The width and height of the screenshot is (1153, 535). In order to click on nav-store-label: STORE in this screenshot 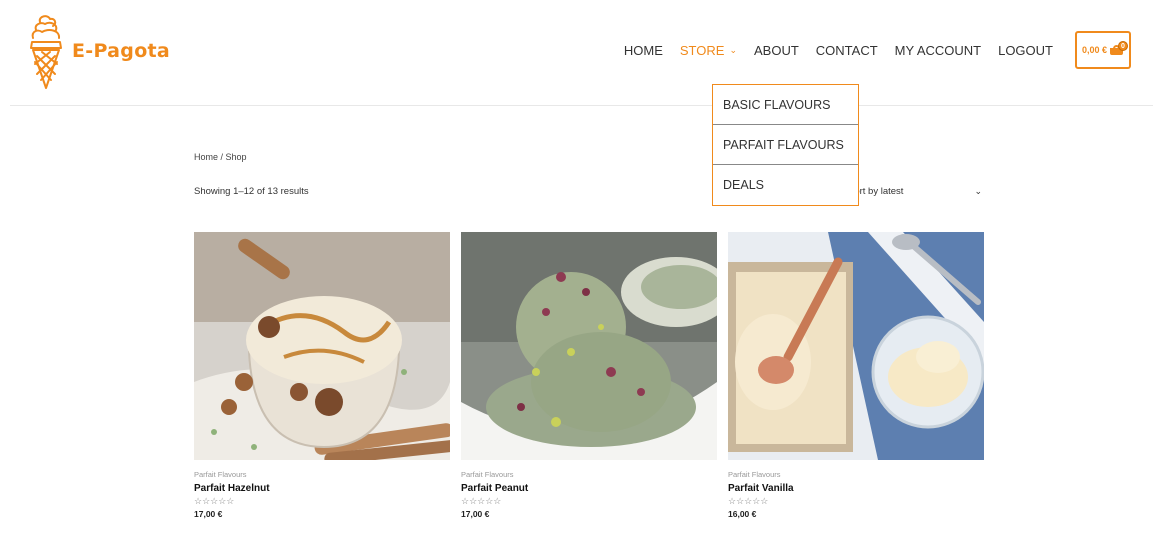, I will do `click(702, 50)`.